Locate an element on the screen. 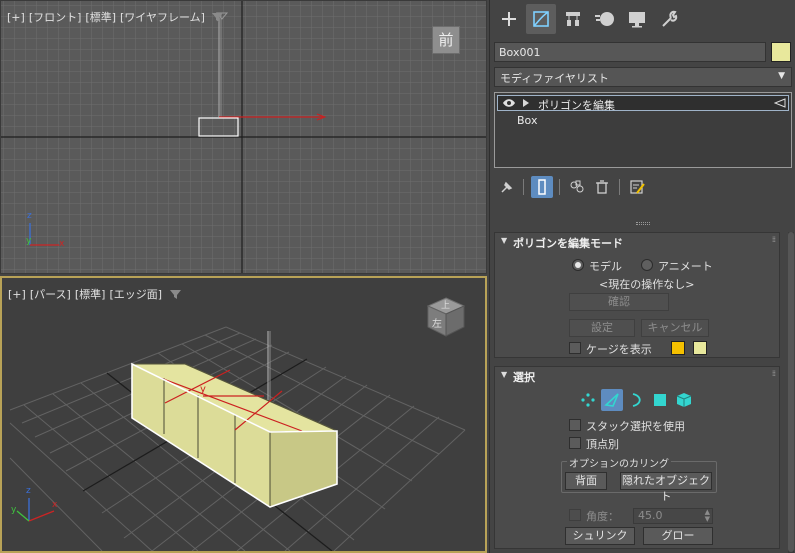 Image resolution: width=795 pixels, height=553 pixels. scrollbar-thumb is located at coordinates (791, 392).